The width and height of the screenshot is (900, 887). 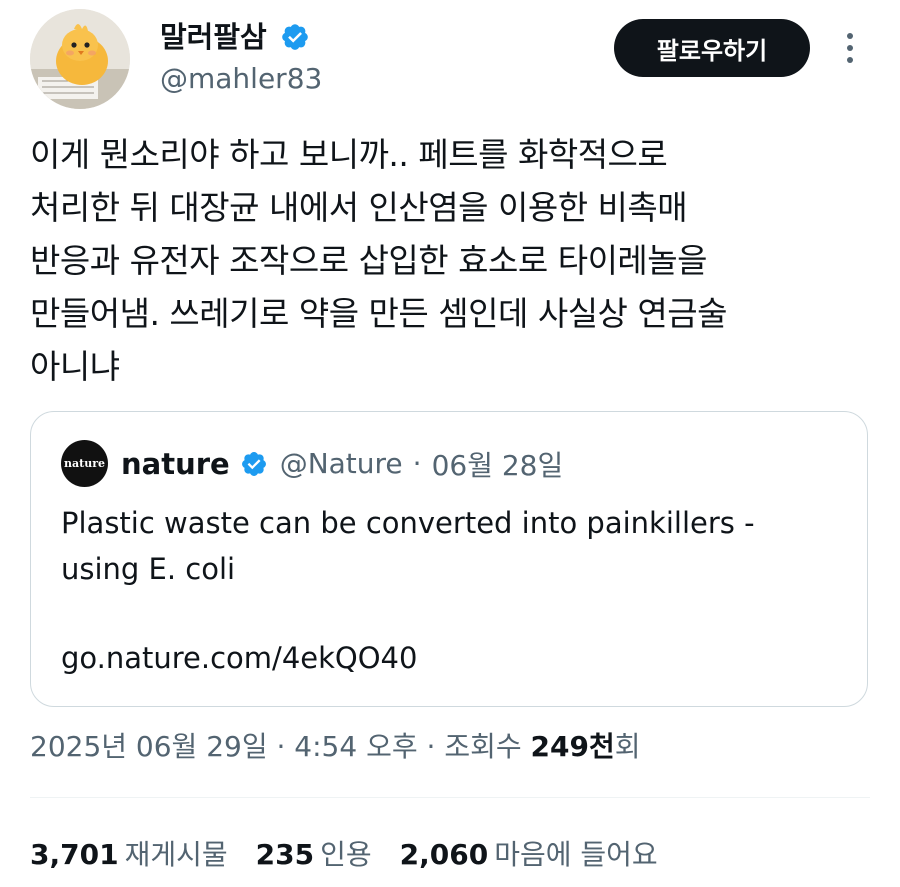 I want to click on author-handle: @mahler83, so click(x=241, y=79).